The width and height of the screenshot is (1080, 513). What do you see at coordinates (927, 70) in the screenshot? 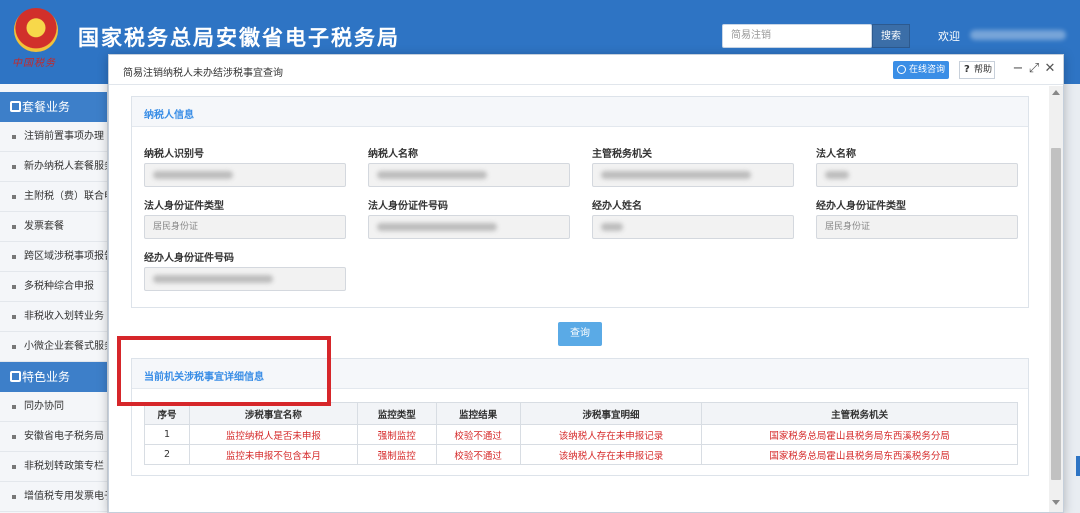
I see `online-consult-label: 在线咨询` at bounding box center [927, 70].